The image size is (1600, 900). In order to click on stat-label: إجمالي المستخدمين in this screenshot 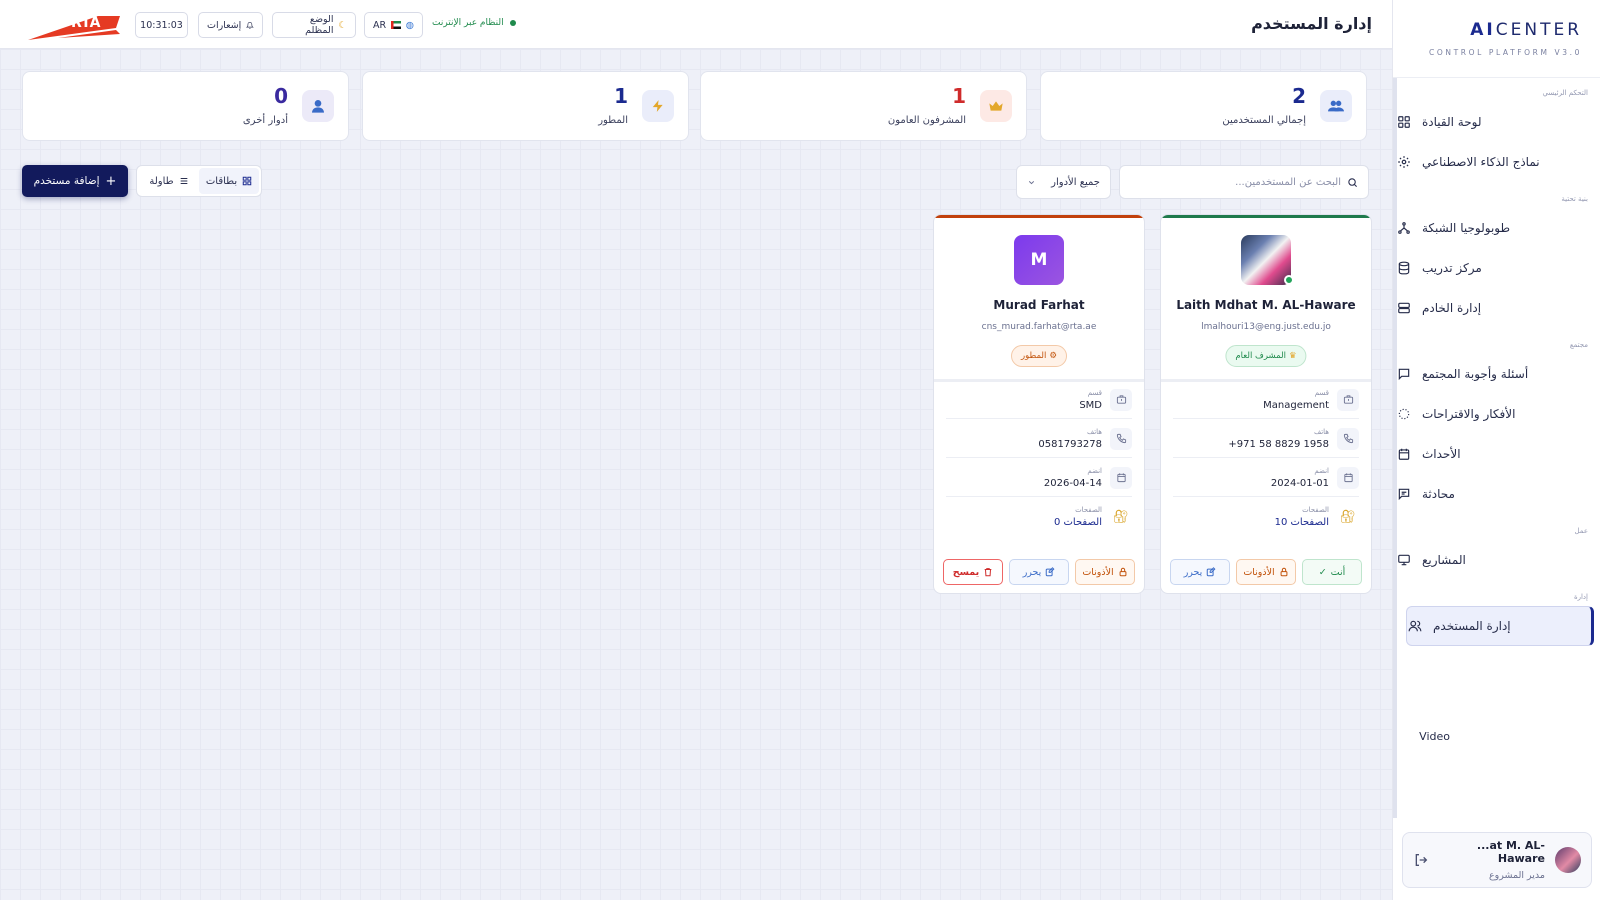, I will do `click(1264, 120)`.